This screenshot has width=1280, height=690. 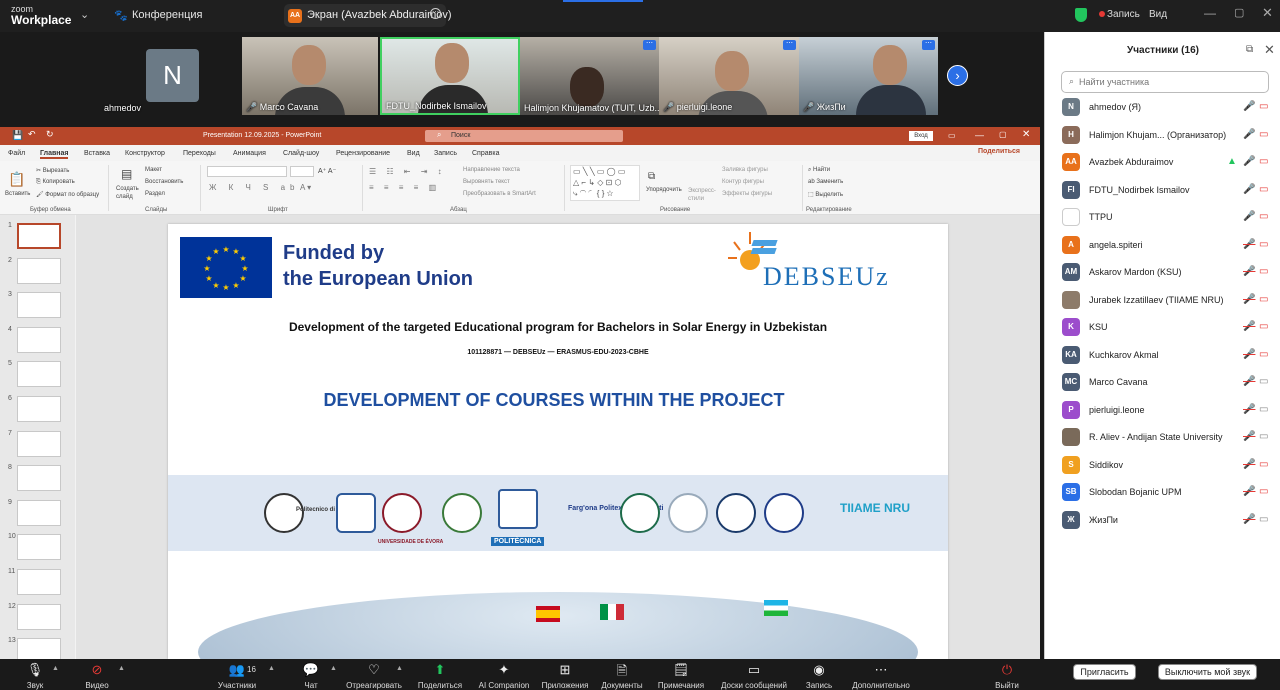 I want to click on leave-button: ⏻ Выйти, so click(x=1007, y=674).